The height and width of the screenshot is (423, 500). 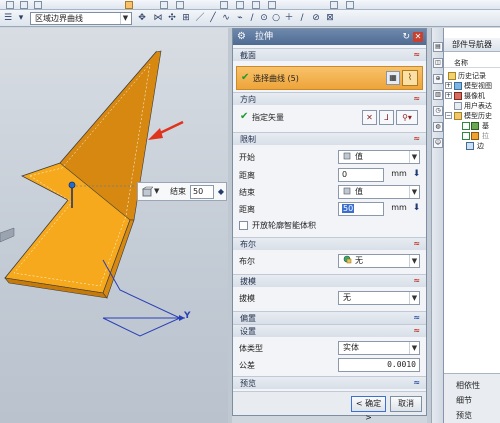 What do you see at coordinates (247, 261) in the screenshot?
I see `boolean-label: 布尔` at bounding box center [247, 261].